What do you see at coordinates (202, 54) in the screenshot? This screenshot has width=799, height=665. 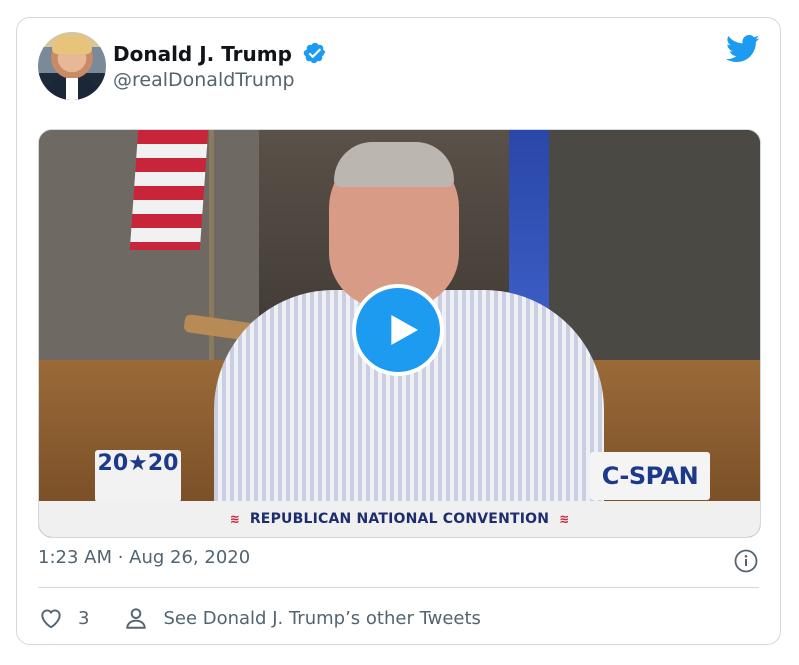 I see `author-name: Donald J. Trump` at bounding box center [202, 54].